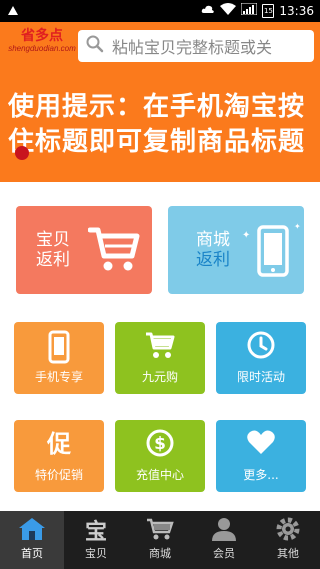 This screenshot has width=320, height=569. What do you see at coordinates (42, 48) in the screenshot?
I see `logo-domain: shengduodian.com` at bounding box center [42, 48].